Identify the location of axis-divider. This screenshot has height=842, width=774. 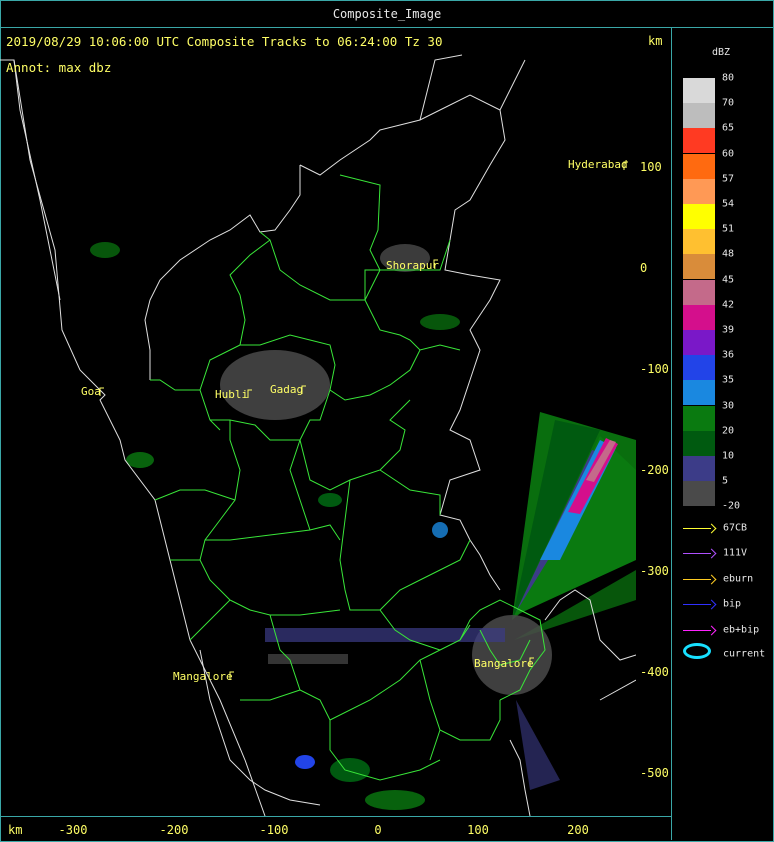
(336, 816).